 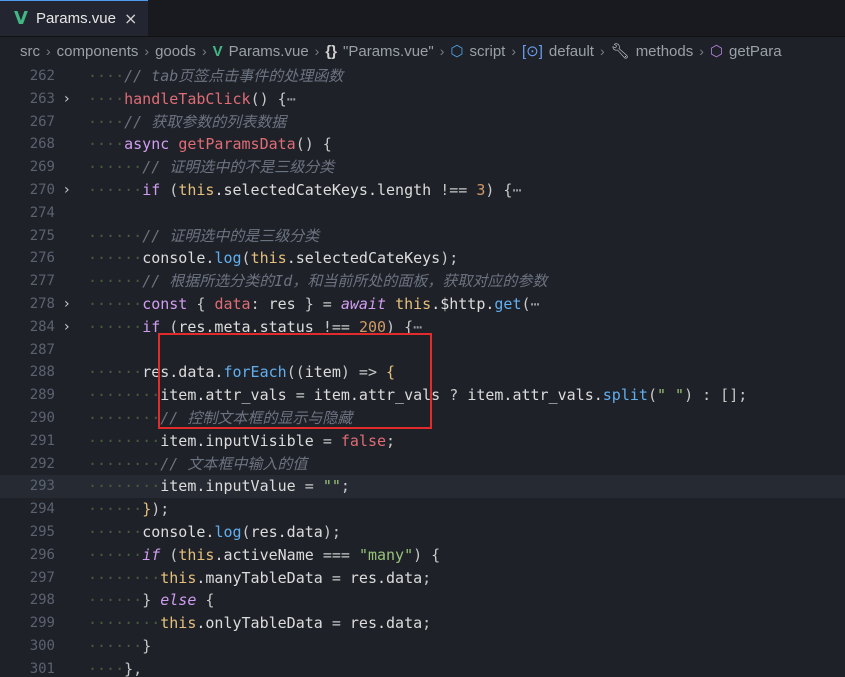 I want to click on line-number: 284, so click(x=42, y=326).